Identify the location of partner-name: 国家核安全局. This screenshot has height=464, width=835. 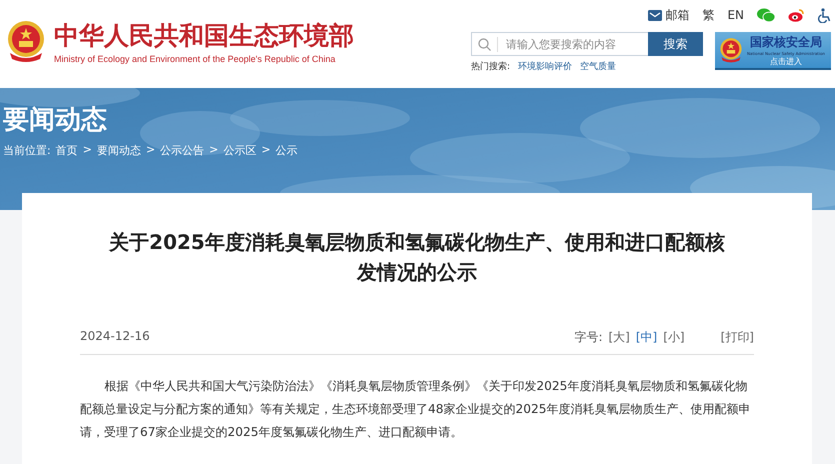
(786, 42).